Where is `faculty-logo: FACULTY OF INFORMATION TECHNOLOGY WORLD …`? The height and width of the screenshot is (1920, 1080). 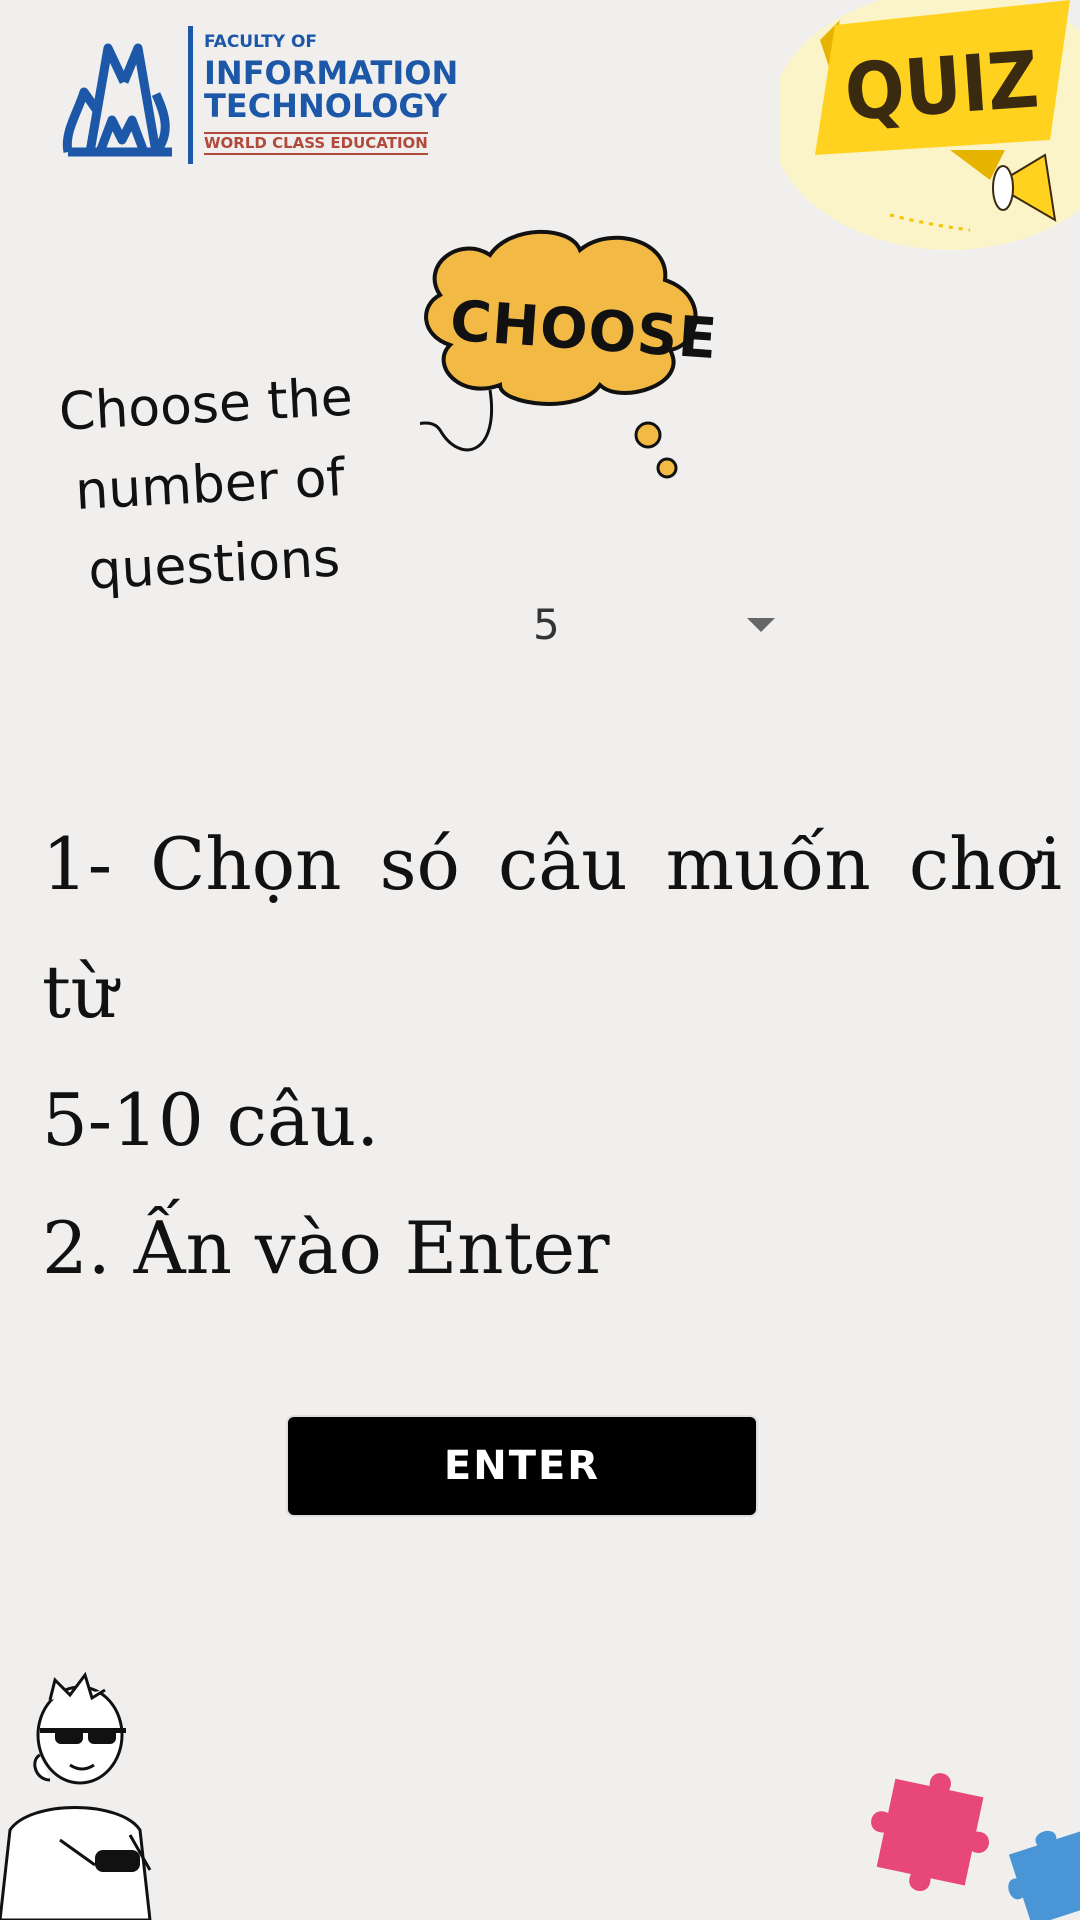 faculty-logo: FACULTY OF INFORMATION TECHNOLOGY WORLD … is located at coordinates (260, 95).